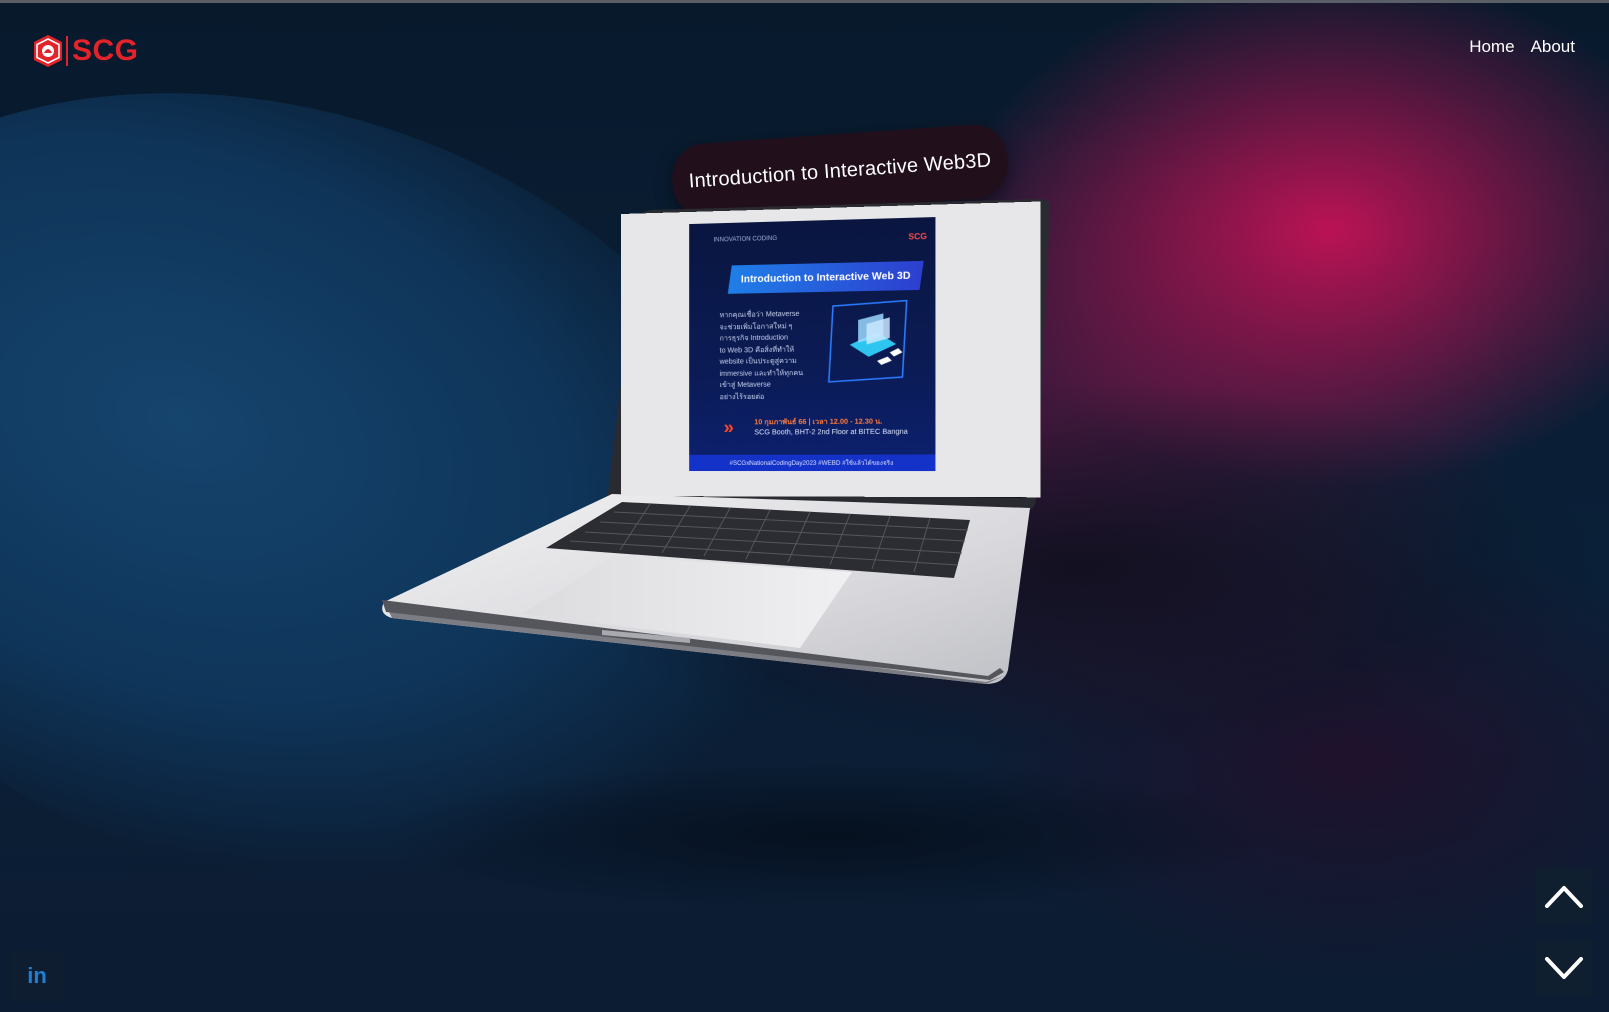 This screenshot has height=1012, width=1609. I want to click on poster-brand-left: INNOVATION CODING, so click(745, 239).